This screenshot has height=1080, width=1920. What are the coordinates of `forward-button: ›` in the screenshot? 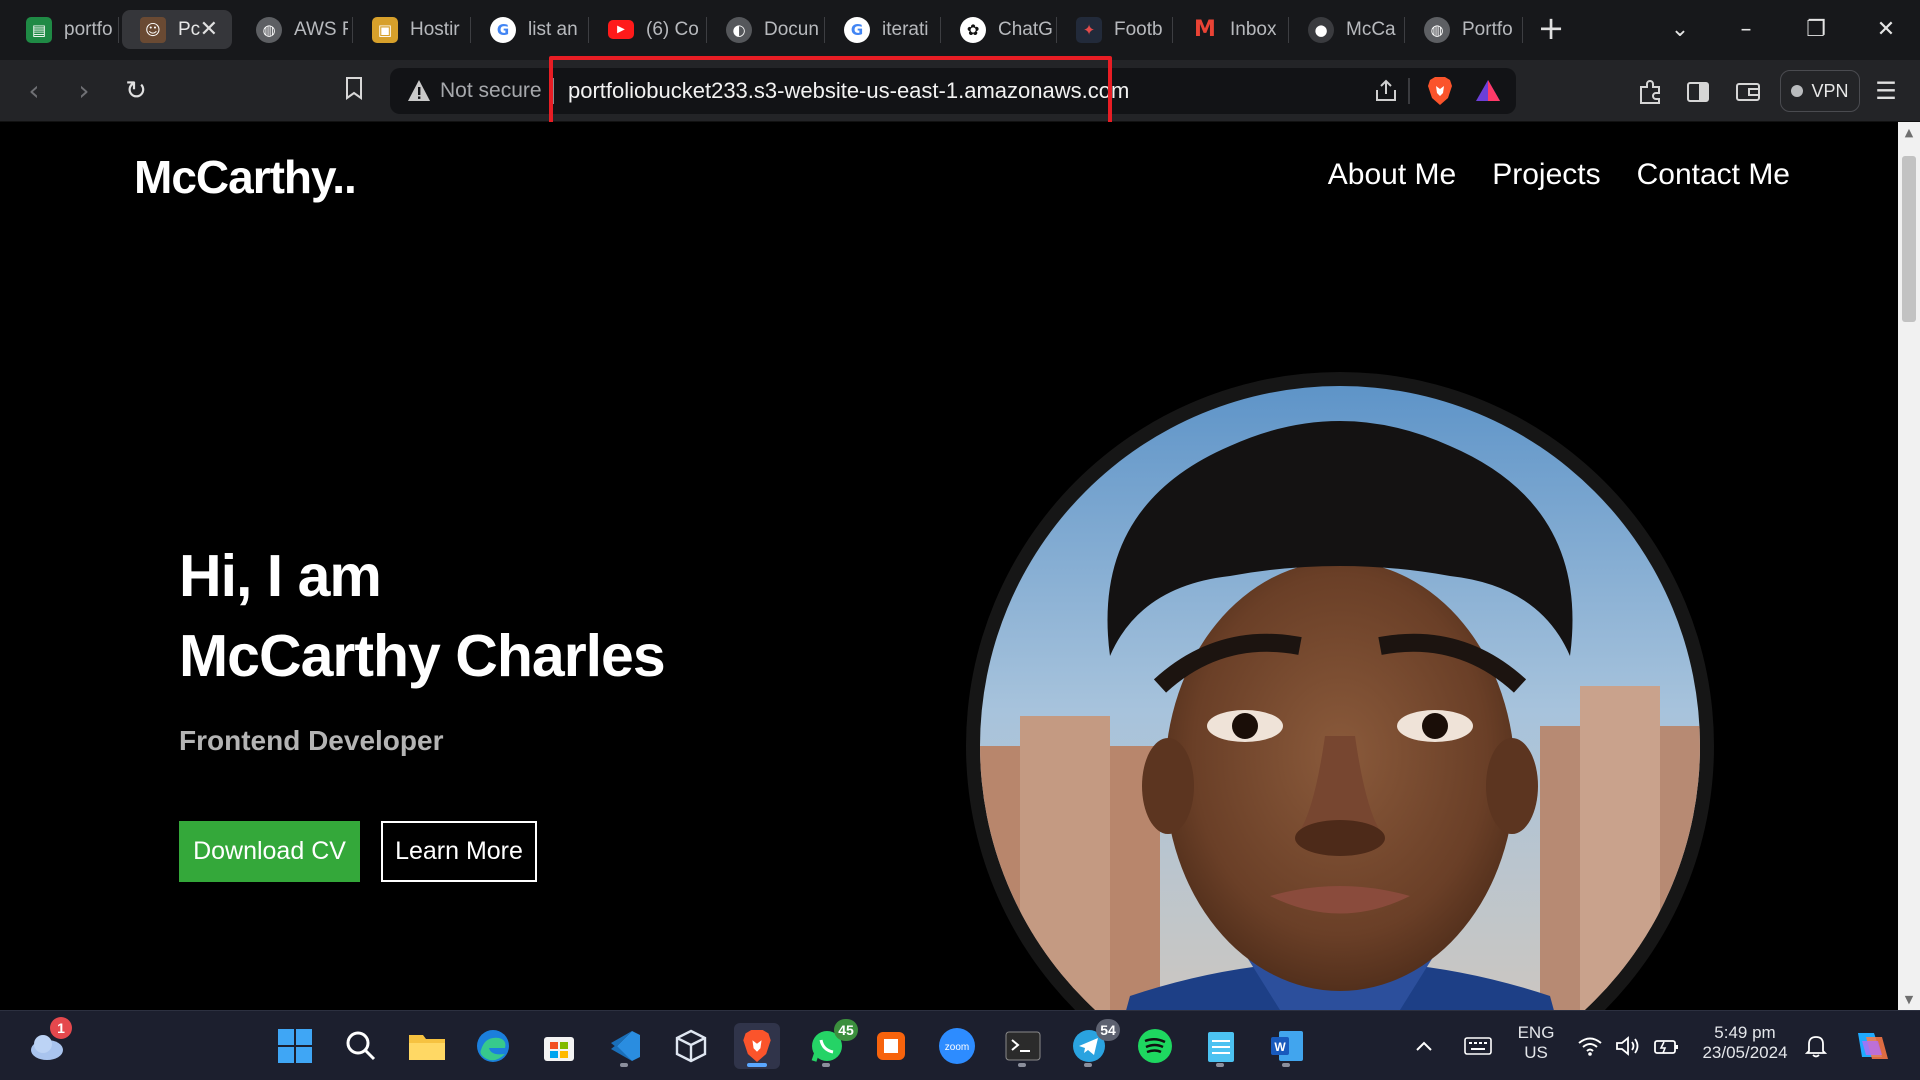 It's located at (84, 92).